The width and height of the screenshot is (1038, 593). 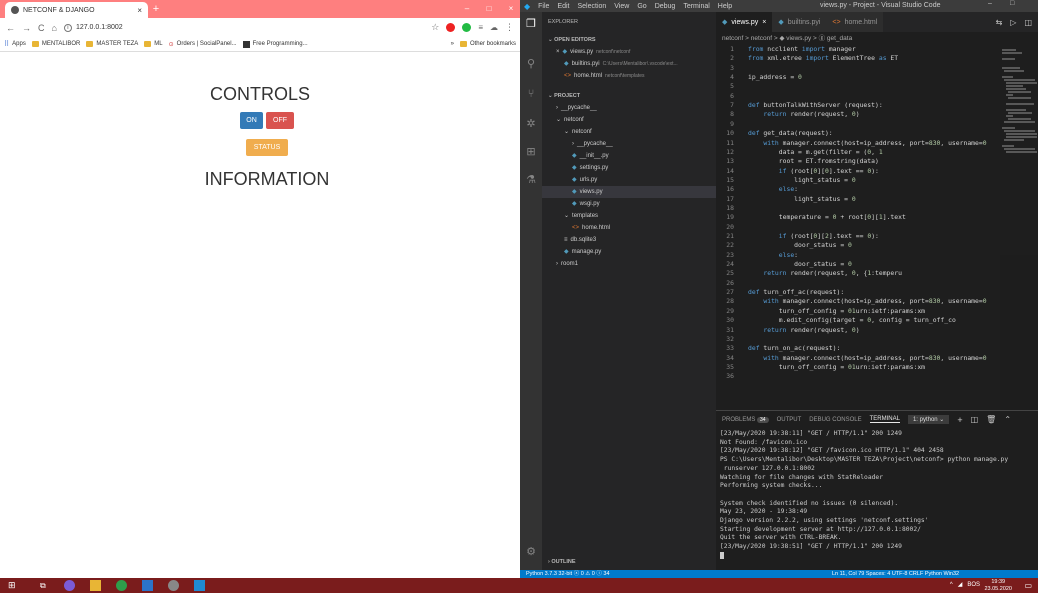 What do you see at coordinates (1028, 585) in the screenshot?
I see `notification-icon: ▭` at bounding box center [1028, 585].